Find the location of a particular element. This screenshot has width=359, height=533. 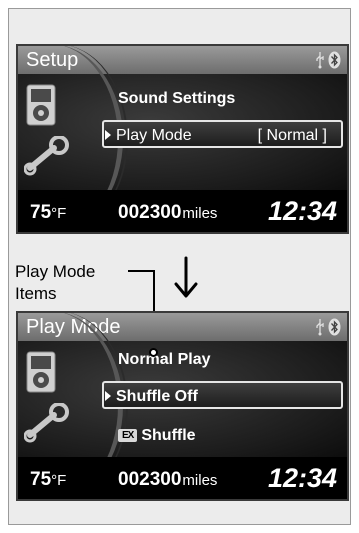

callout-line-1: Play Mode is located at coordinates (55, 271).